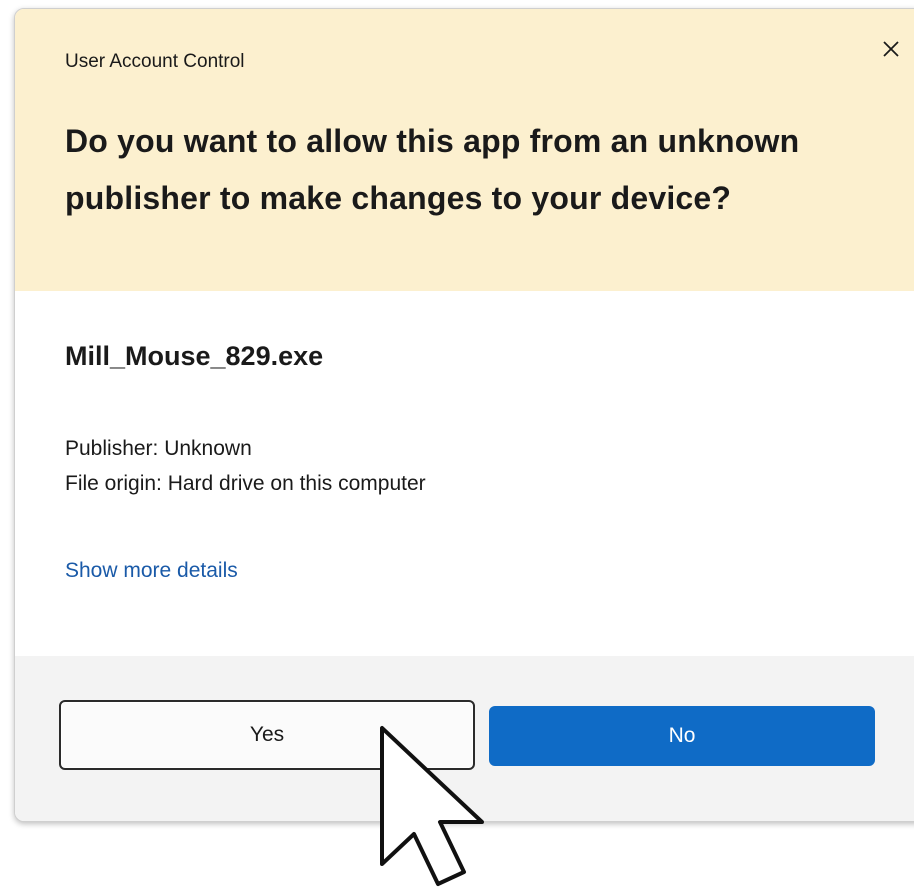  Describe the element at coordinates (682, 736) in the screenshot. I see `no-button: No` at that location.